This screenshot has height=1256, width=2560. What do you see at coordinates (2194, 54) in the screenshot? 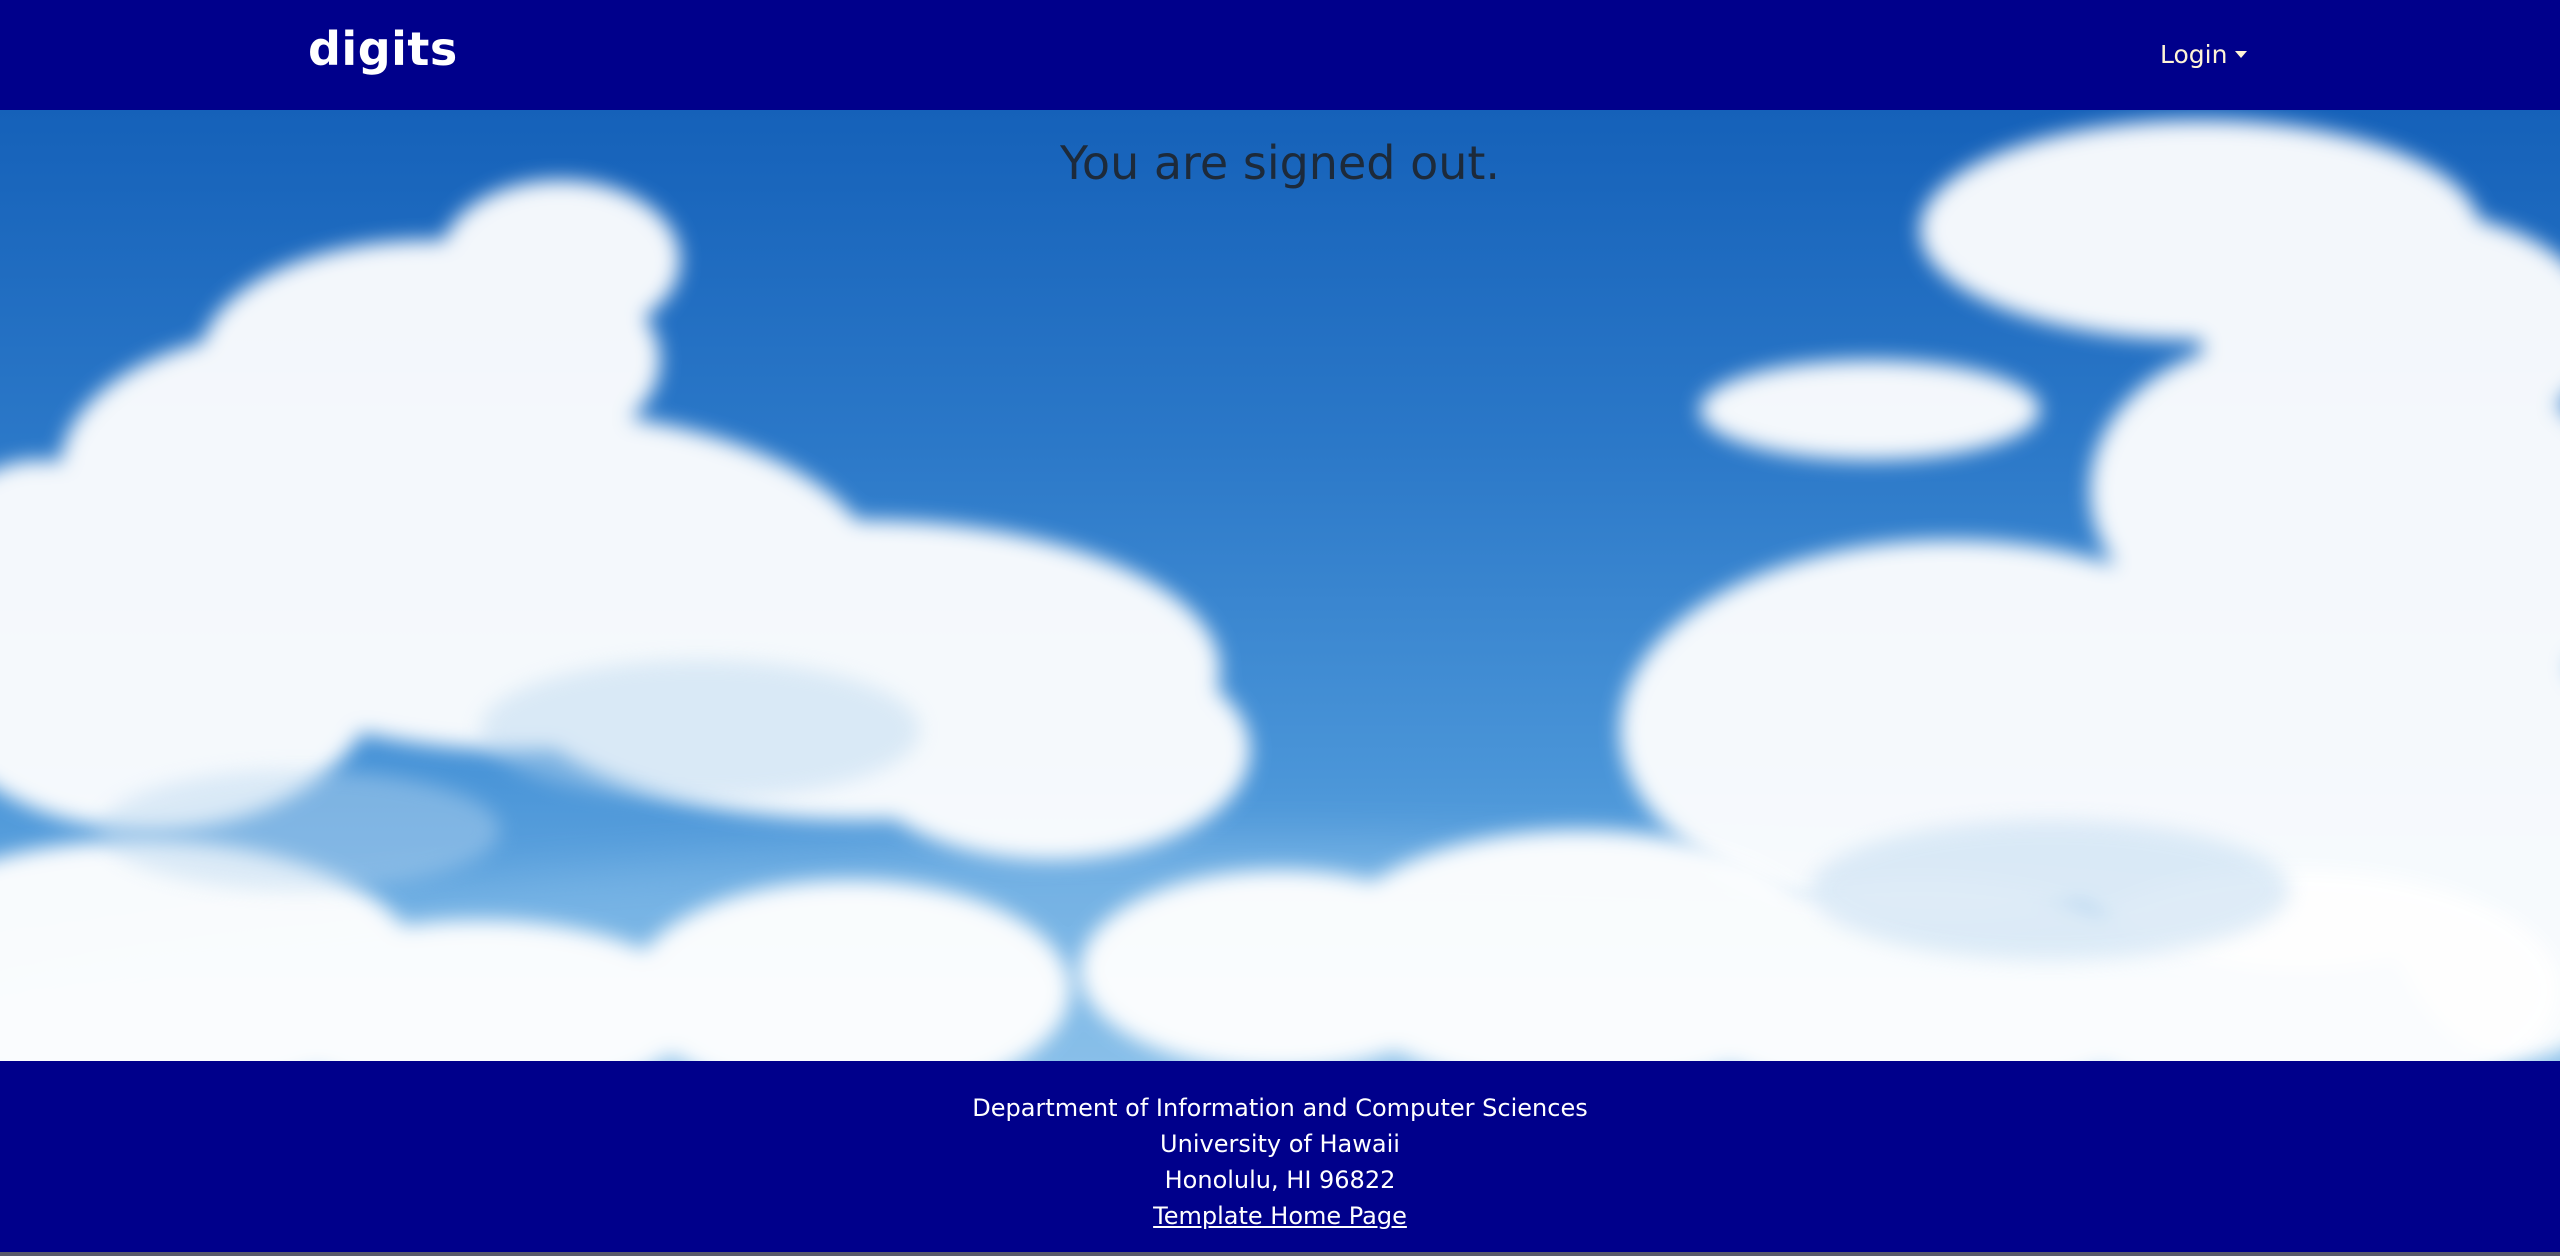
I see `login-label: Login` at bounding box center [2194, 54].